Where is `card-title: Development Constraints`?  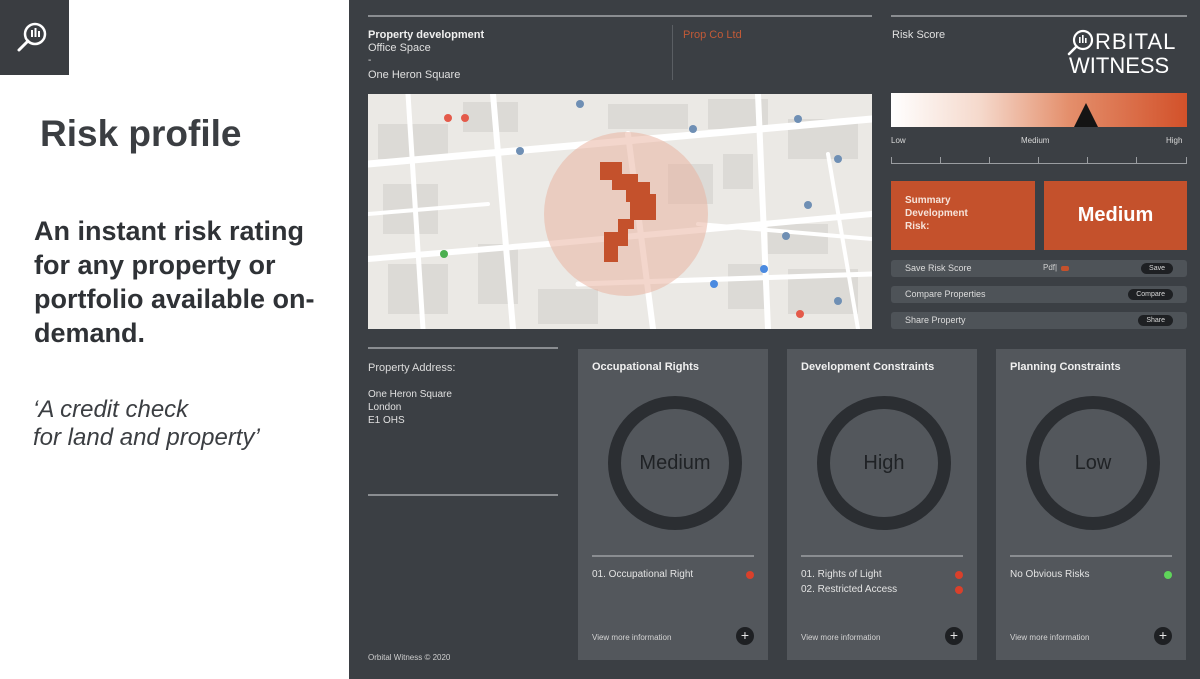
card-title: Development Constraints is located at coordinates (868, 367).